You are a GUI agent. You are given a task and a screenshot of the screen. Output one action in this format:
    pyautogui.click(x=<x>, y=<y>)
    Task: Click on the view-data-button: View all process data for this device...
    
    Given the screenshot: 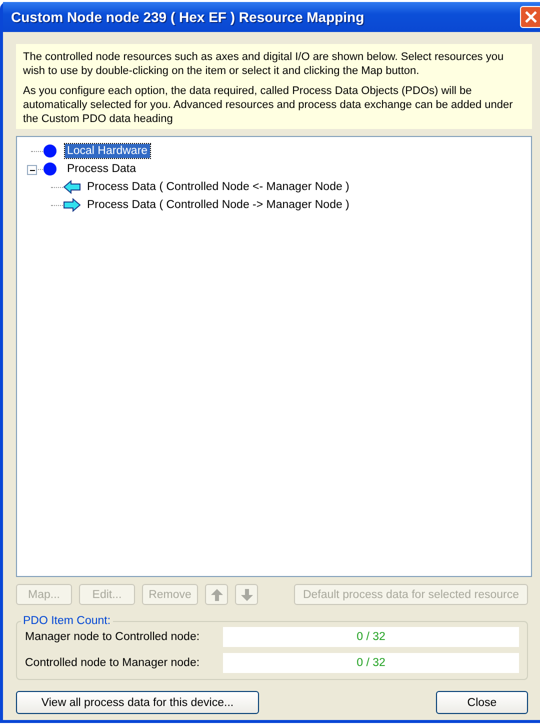 What is the action you would take?
    pyautogui.click(x=137, y=702)
    